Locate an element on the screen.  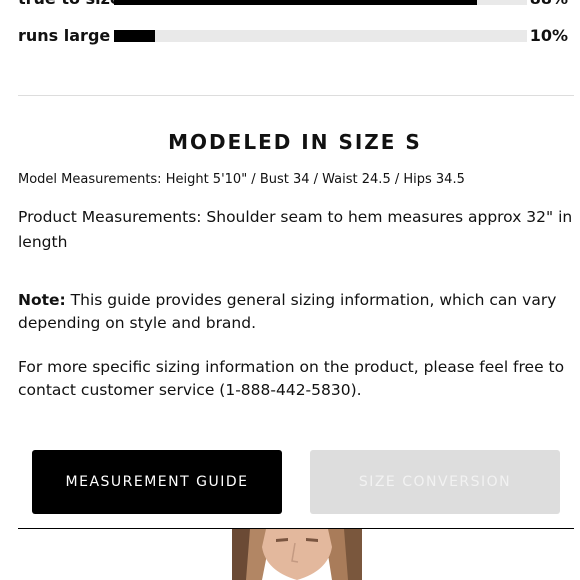
fit-label: true to size is located at coordinates (69, 4).